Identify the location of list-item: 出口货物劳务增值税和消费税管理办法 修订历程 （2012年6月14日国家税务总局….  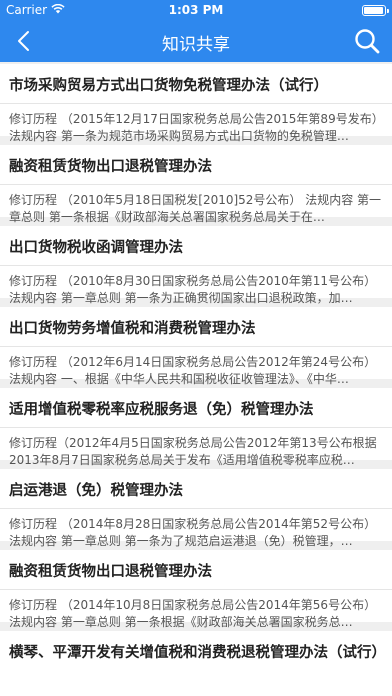
(196, 346).